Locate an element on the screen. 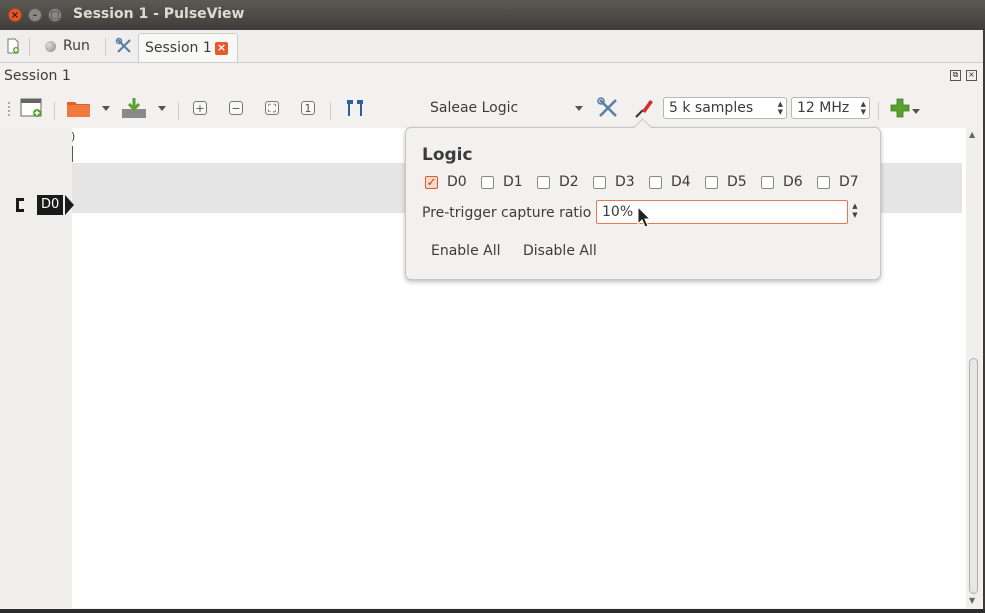 The height and width of the screenshot is (613, 985). device-settings-button is located at coordinates (124, 46).